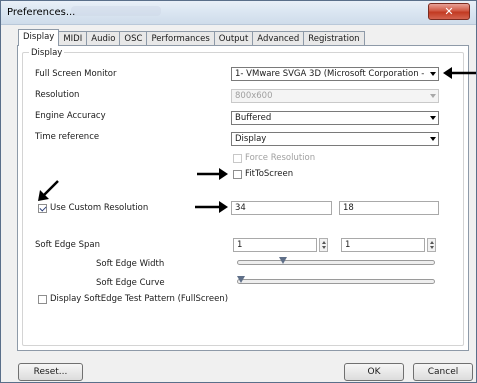  What do you see at coordinates (42, 299) in the screenshot?
I see `test-pattern-checkbox` at bounding box center [42, 299].